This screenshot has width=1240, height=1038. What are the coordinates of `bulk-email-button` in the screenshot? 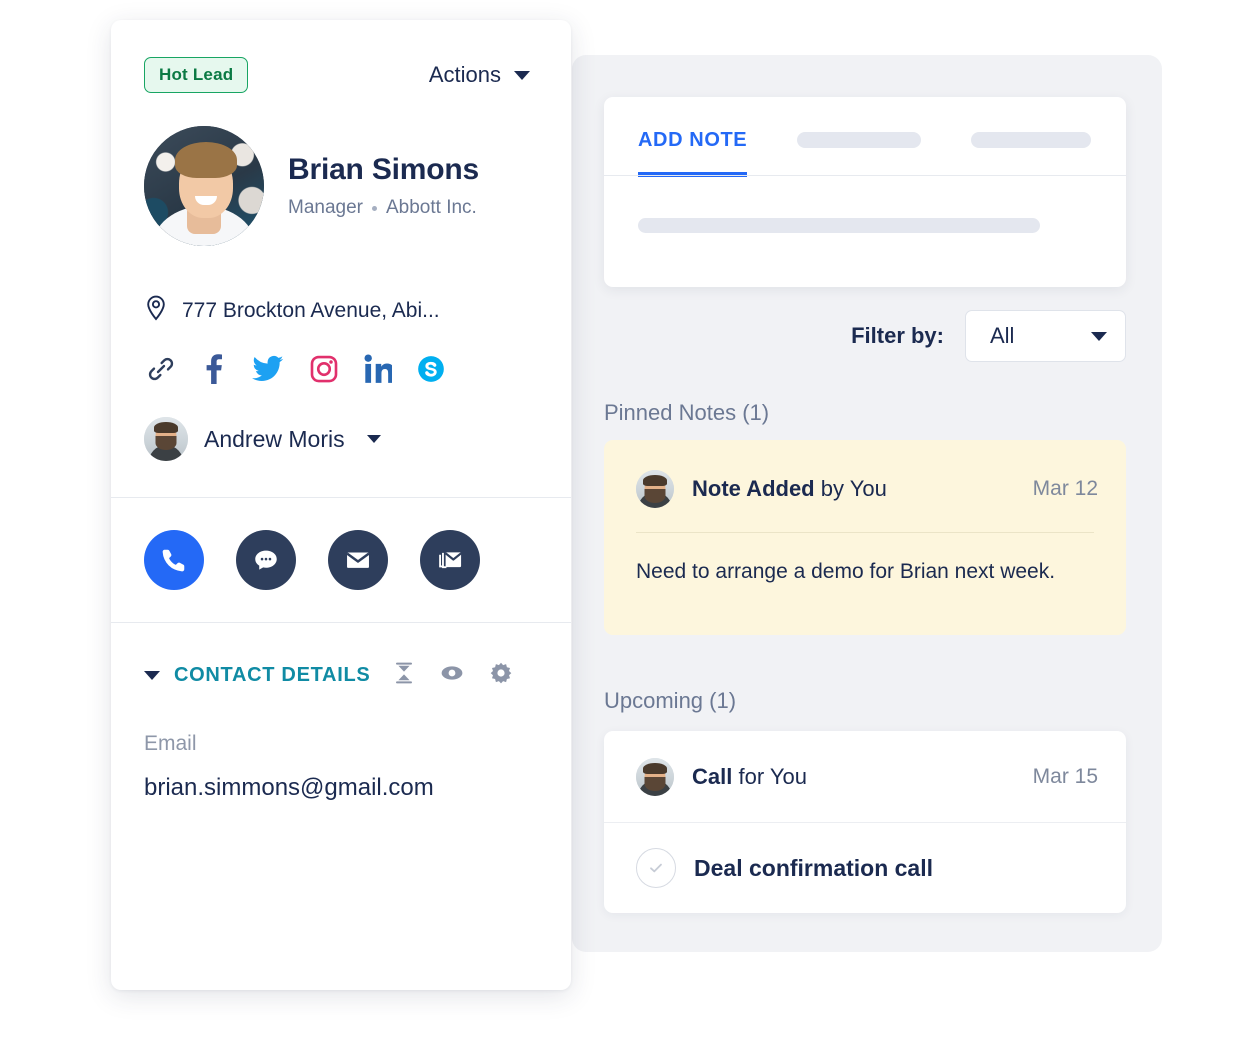 It's located at (450, 560).